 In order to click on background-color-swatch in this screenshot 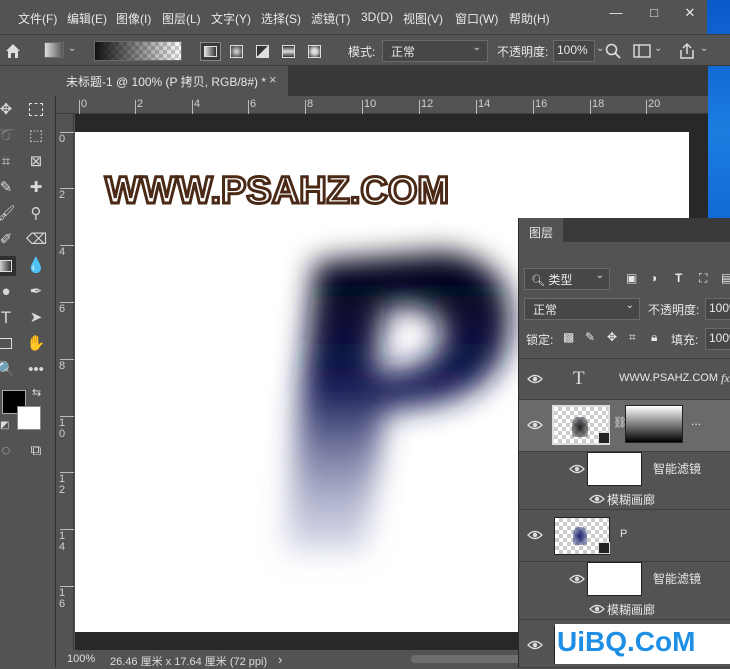, I will do `click(29, 418)`.